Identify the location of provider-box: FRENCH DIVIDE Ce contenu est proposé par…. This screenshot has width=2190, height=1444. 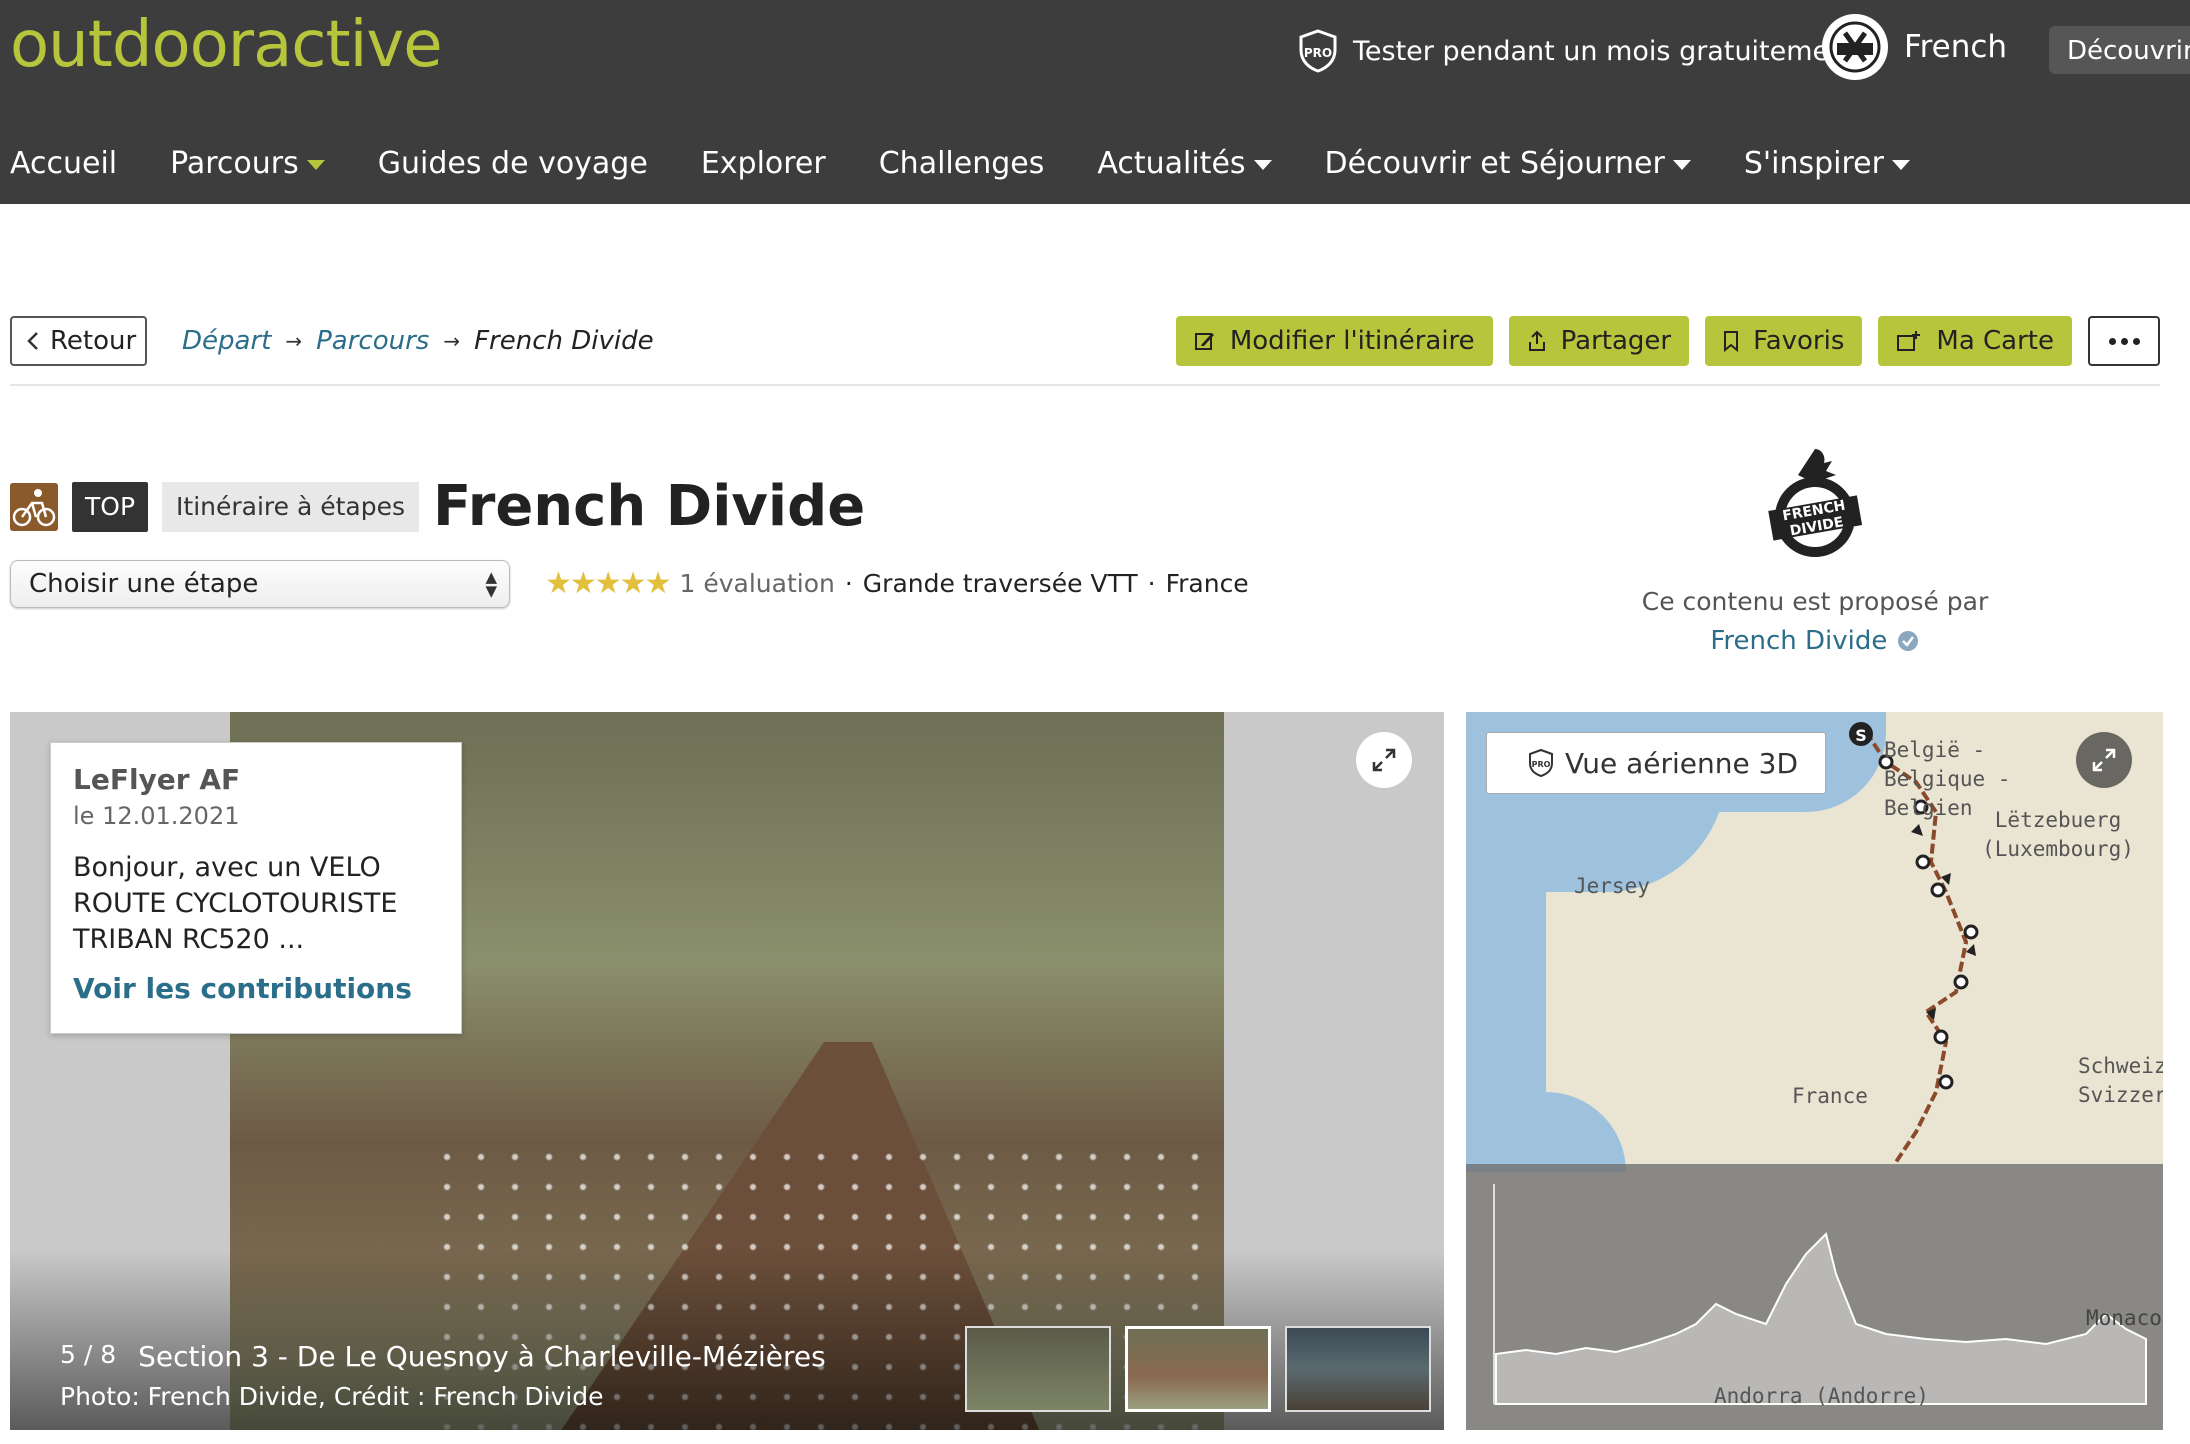
(1815, 550).